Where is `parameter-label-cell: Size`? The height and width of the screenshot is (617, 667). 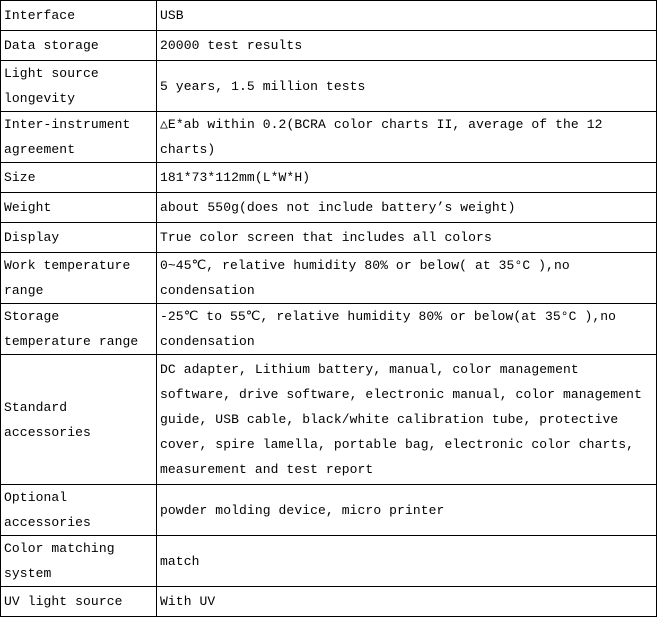 parameter-label-cell: Size is located at coordinates (78, 177).